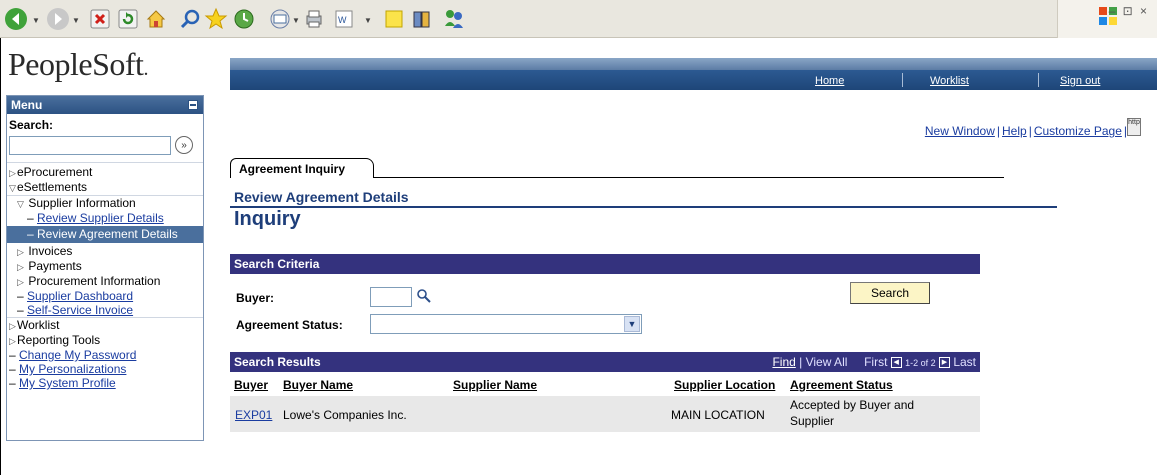  I want to click on chevron-down-icon: ▼, so click(632, 324).